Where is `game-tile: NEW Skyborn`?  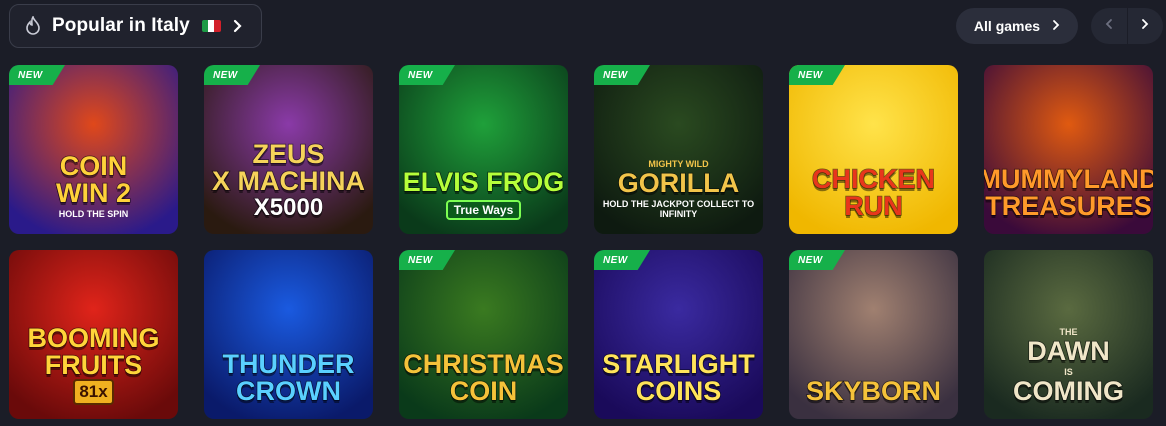 game-tile: NEW Skyborn is located at coordinates (873, 334).